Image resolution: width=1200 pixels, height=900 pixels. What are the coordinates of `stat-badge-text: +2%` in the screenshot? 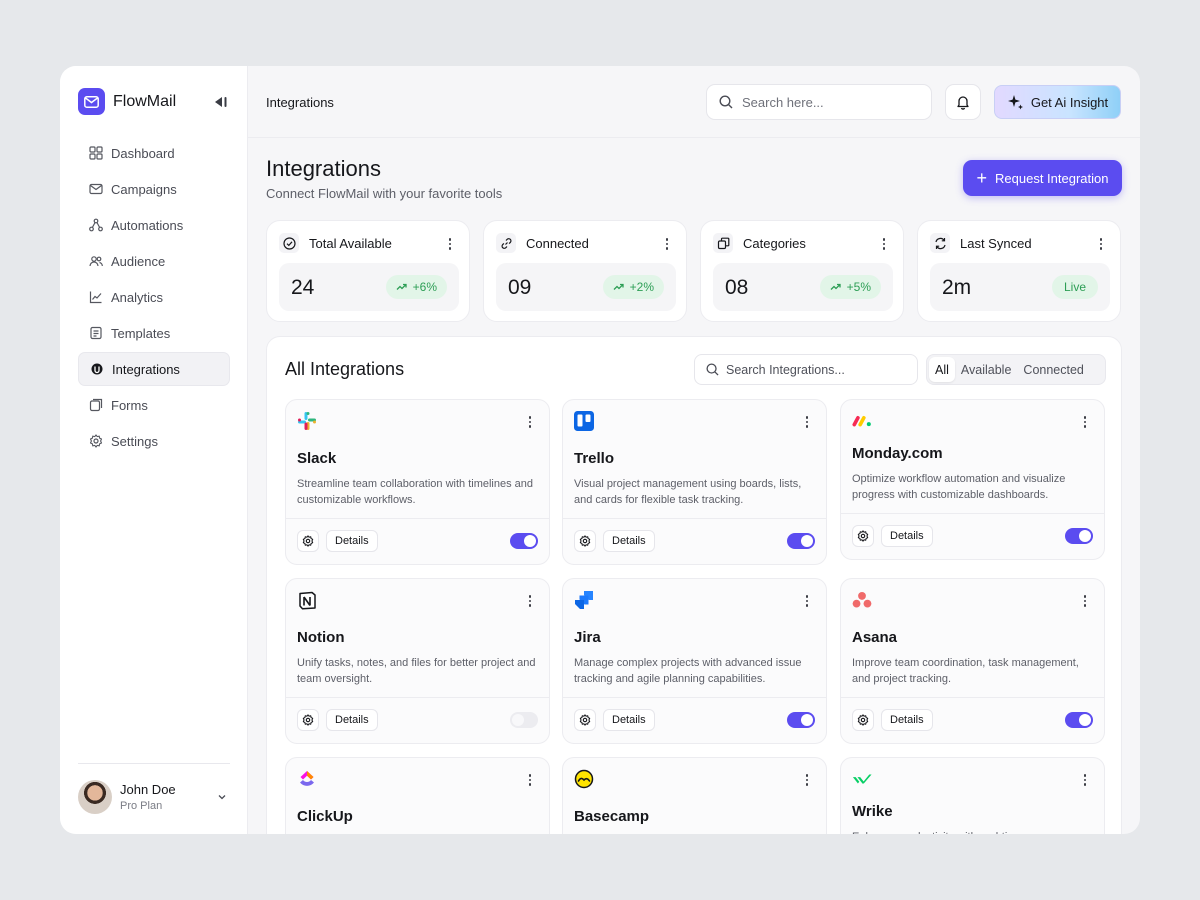 It's located at (641, 287).